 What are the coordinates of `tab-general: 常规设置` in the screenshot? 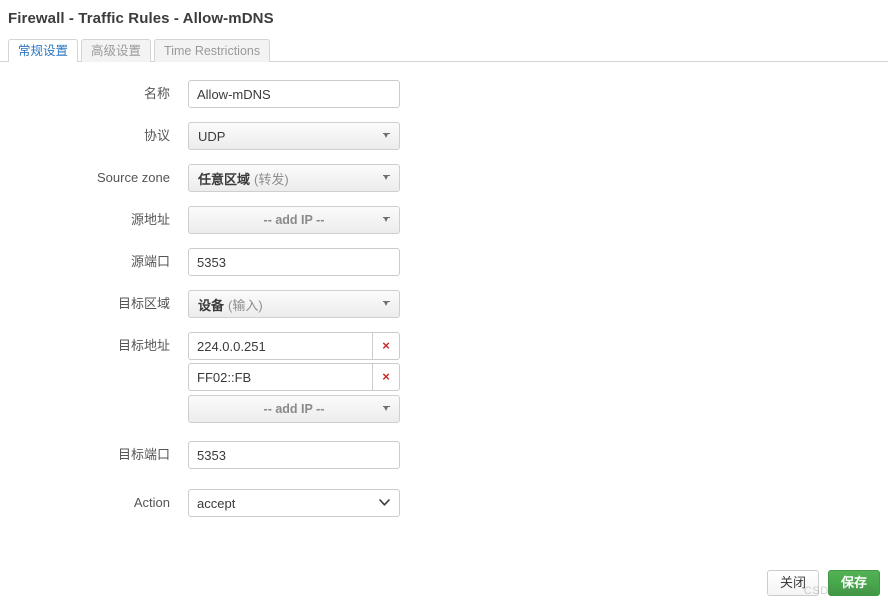 It's located at (43, 50).